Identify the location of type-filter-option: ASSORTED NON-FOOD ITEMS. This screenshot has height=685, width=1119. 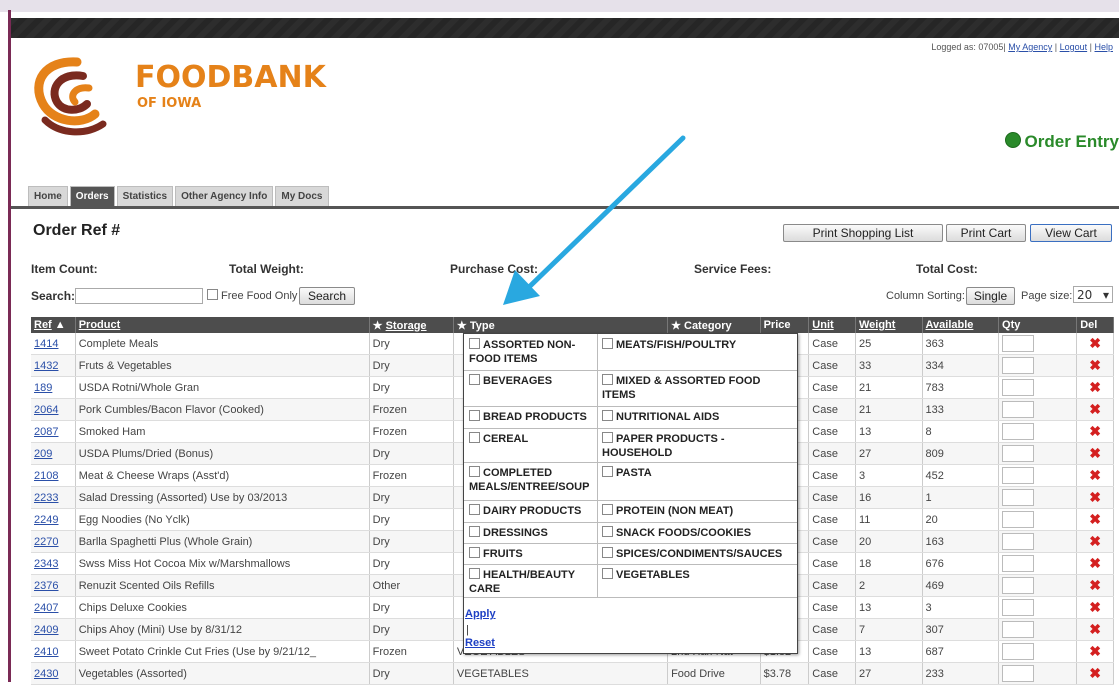
(531, 352).